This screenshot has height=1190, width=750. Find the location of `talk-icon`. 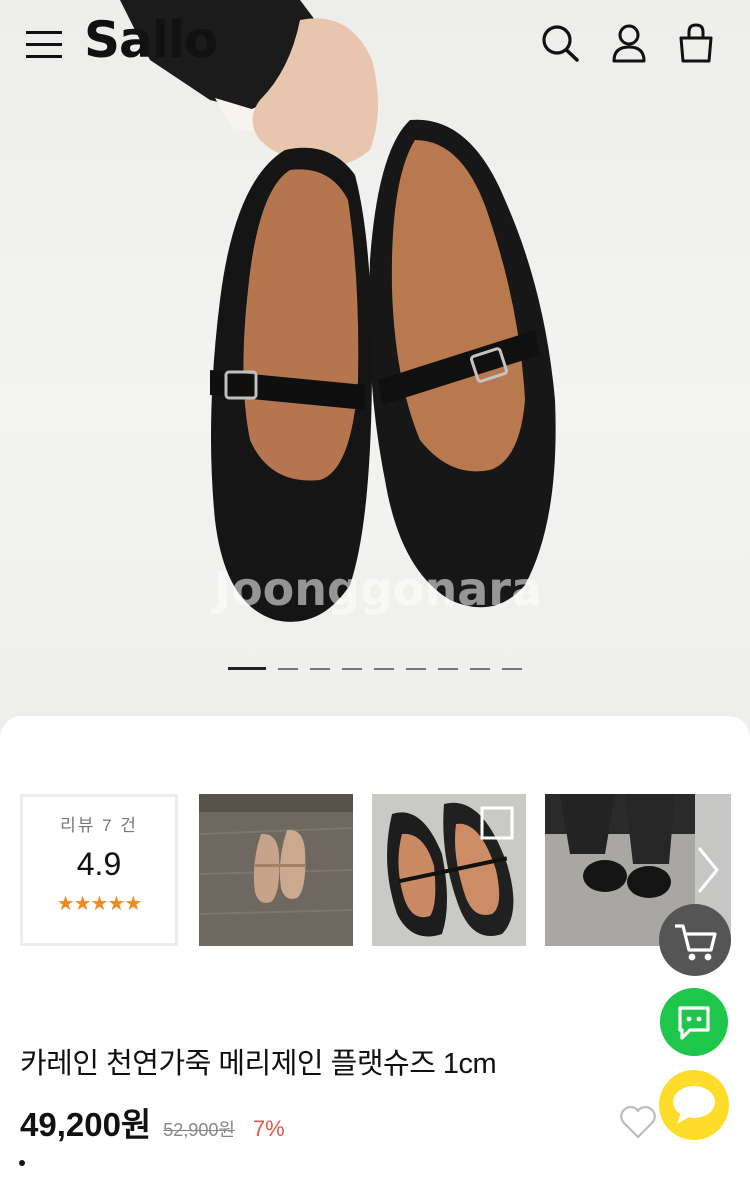

talk-icon is located at coordinates (694, 1023).